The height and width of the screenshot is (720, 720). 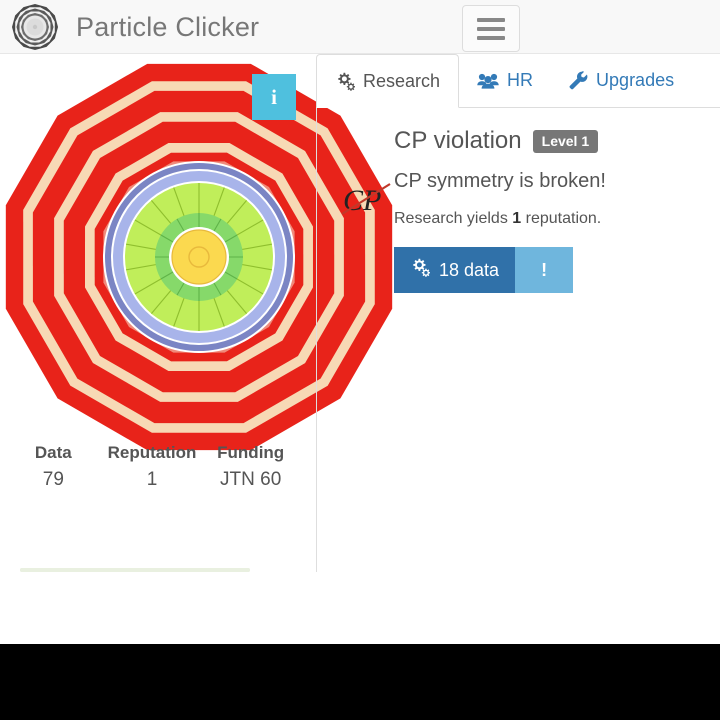 I want to click on research-alert-button: !, so click(x=544, y=270).